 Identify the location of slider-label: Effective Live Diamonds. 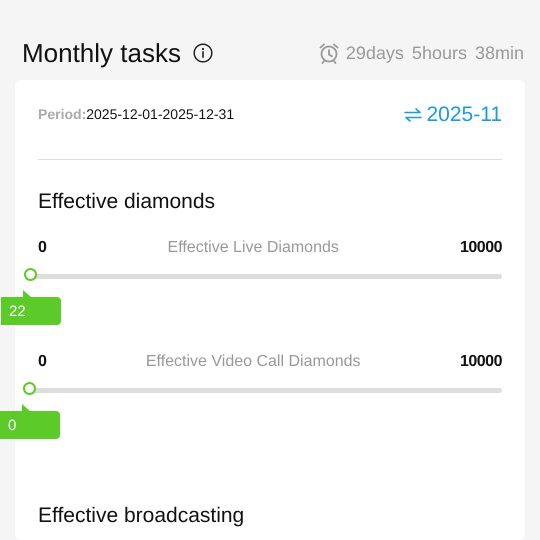
(253, 248).